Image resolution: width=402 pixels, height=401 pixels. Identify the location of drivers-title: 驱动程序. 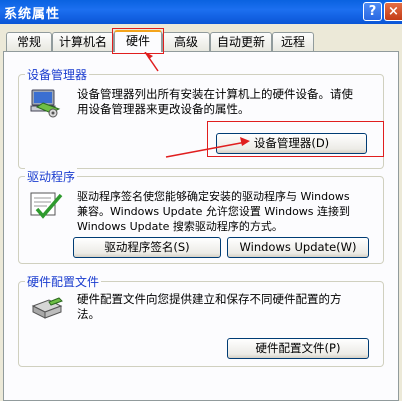
(51, 176).